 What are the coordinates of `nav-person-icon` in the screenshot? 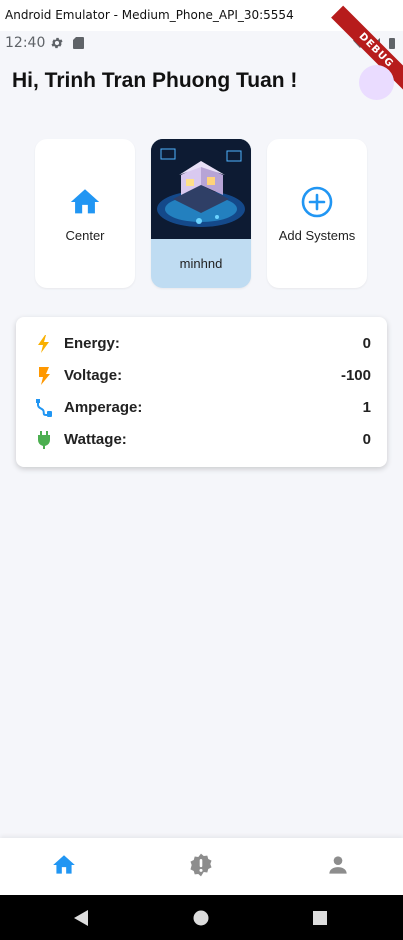 It's located at (338, 865).